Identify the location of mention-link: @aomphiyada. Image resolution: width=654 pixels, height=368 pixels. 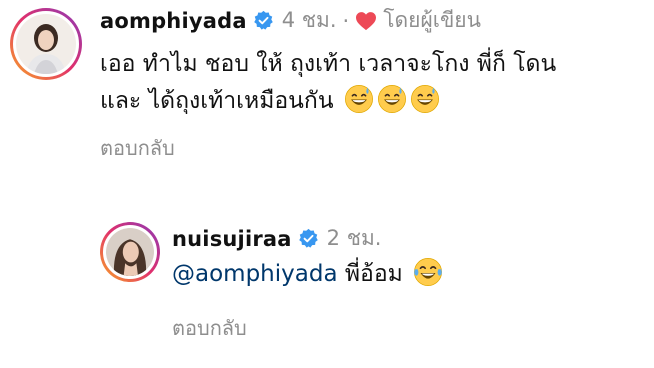
(255, 274).